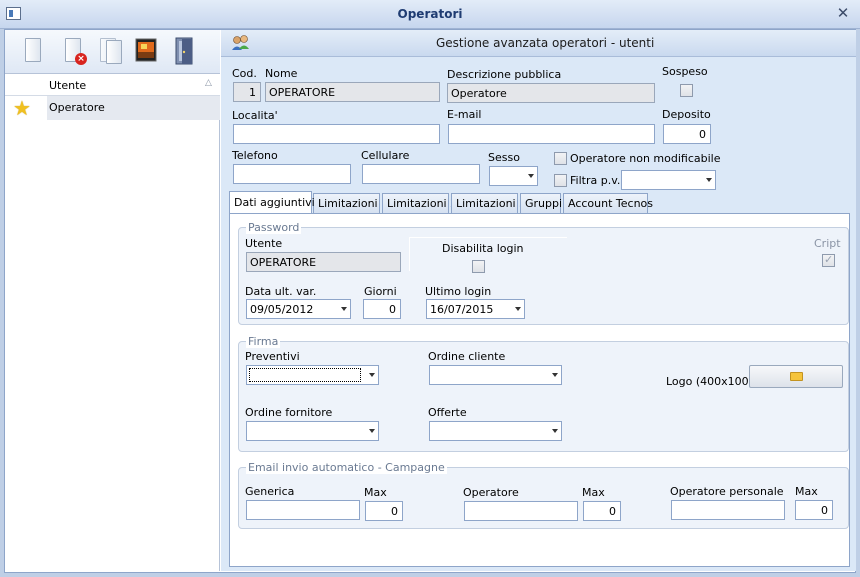 The image size is (860, 577). What do you see at coordinates (346, 467) in the screenshot?
I see `email-legend: Email invio automatico - Campagne` at bounding box center [346, 467].